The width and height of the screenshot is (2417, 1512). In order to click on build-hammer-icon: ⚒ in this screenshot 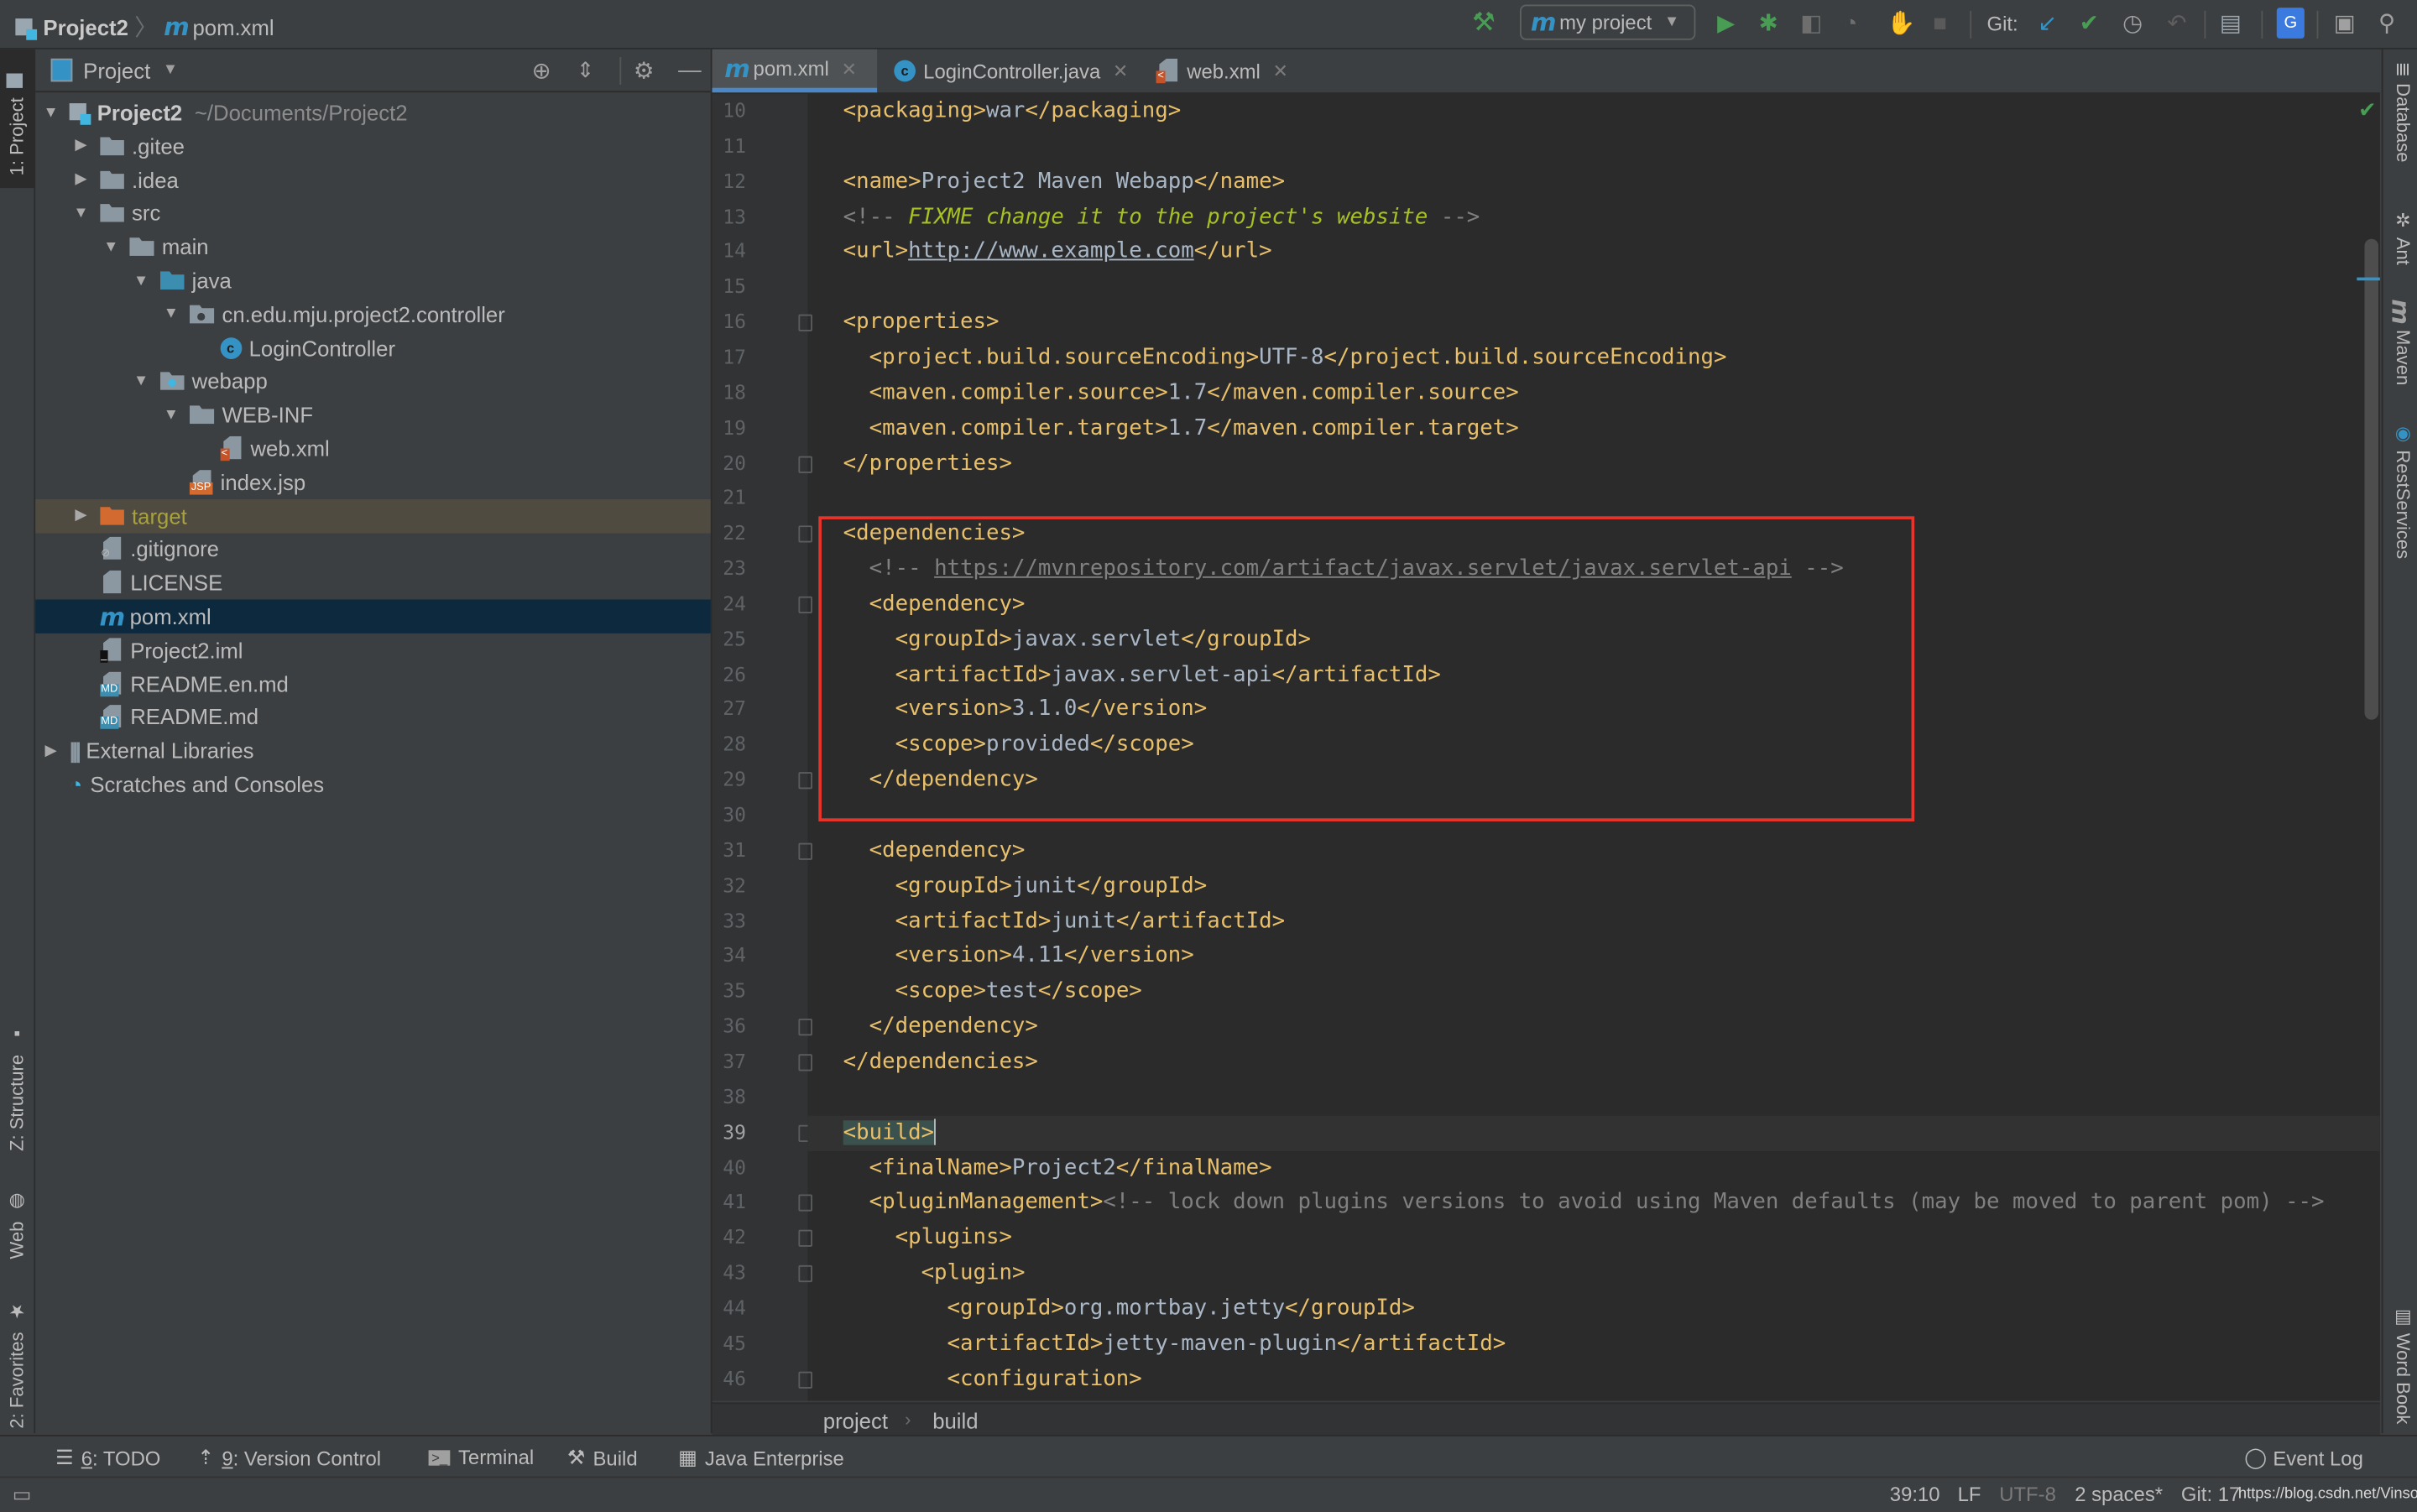, I will do `click(1484, 23)`.